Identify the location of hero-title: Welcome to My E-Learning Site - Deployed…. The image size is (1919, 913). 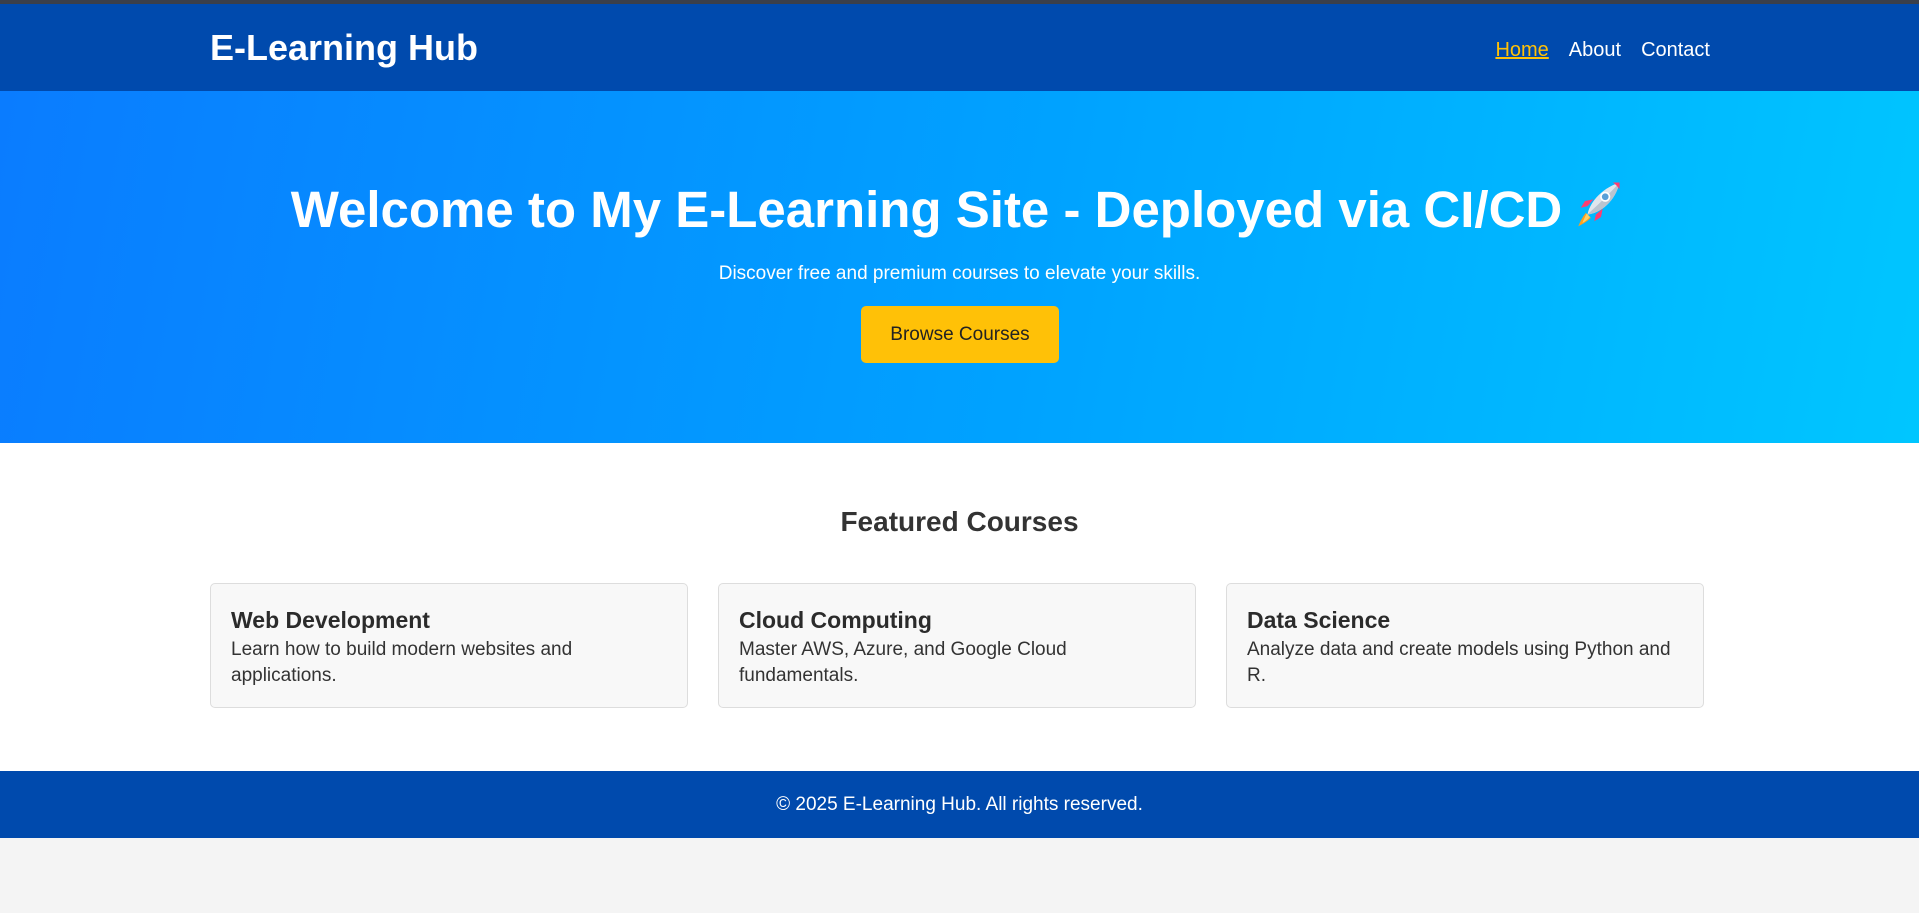
(959, 213).